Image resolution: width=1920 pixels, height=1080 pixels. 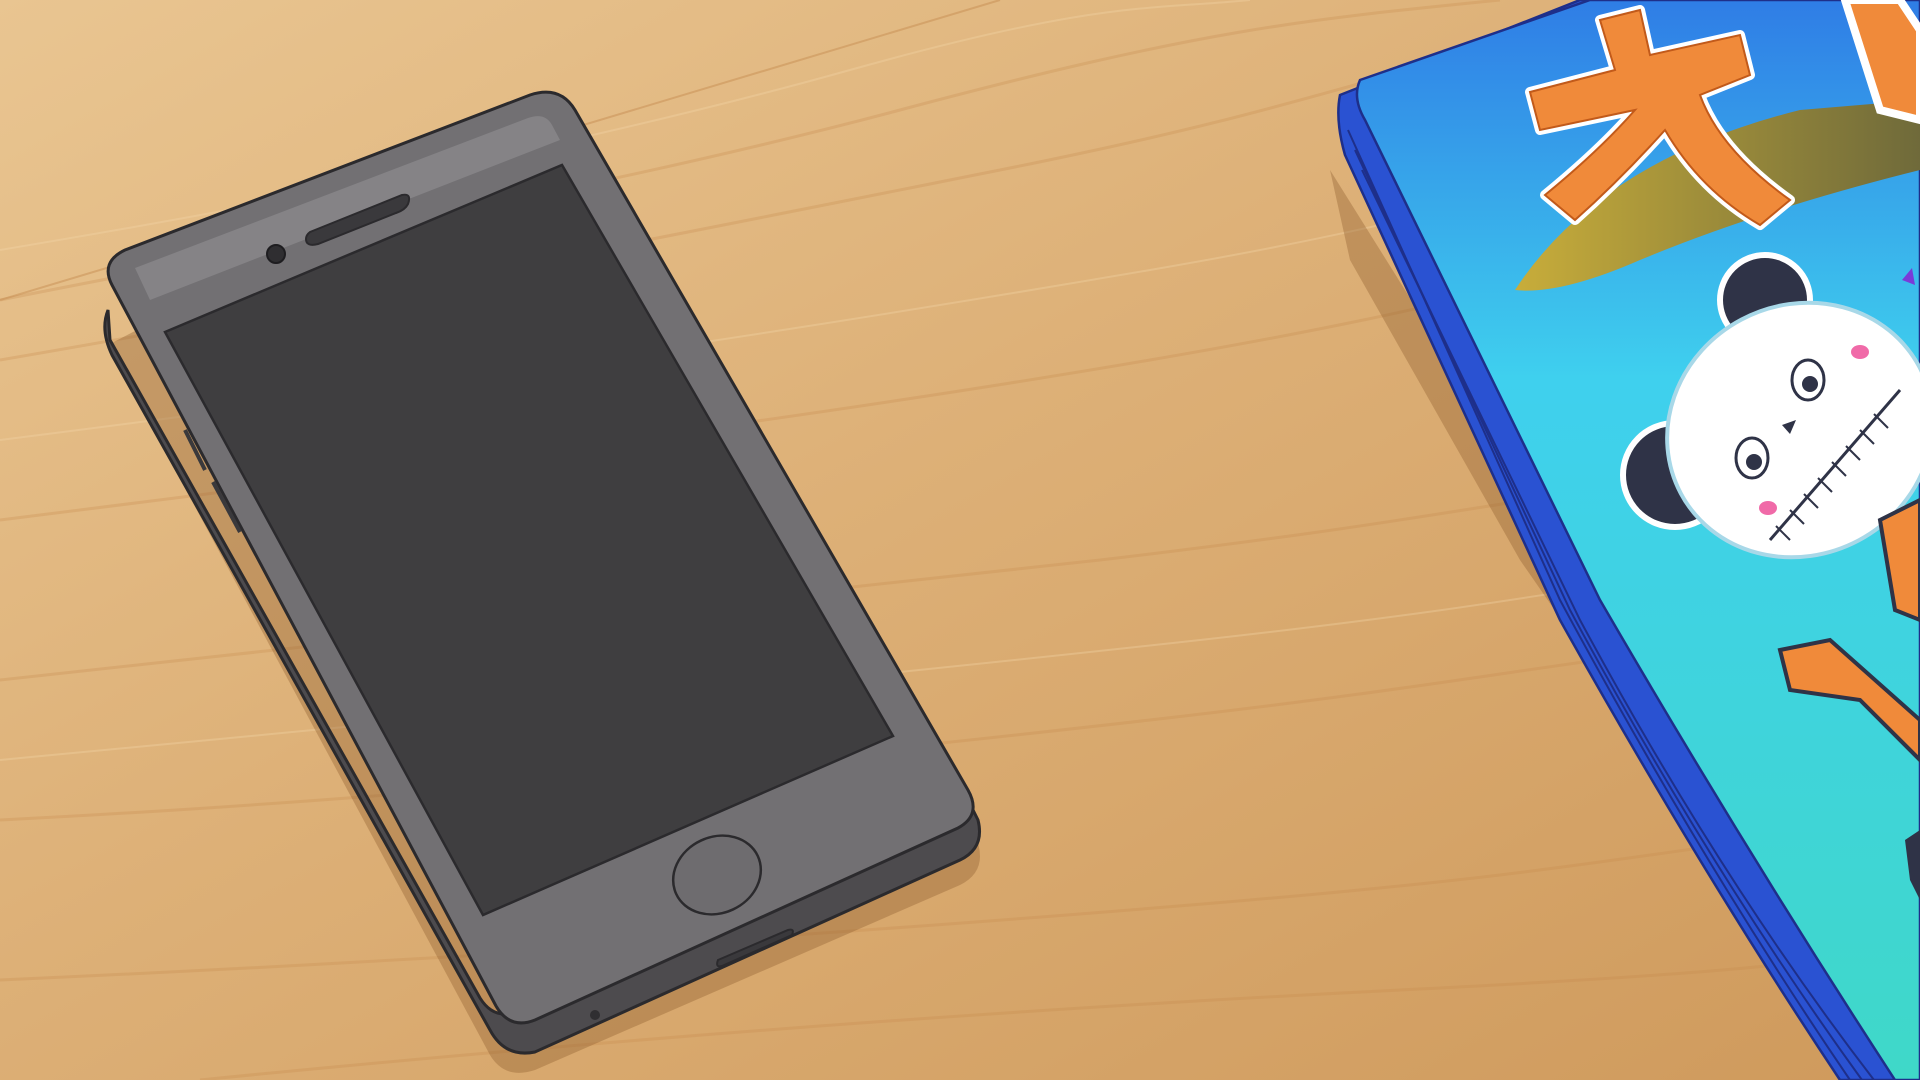 I want to click on panda-cheek-left, so click(x=1768, y=508).